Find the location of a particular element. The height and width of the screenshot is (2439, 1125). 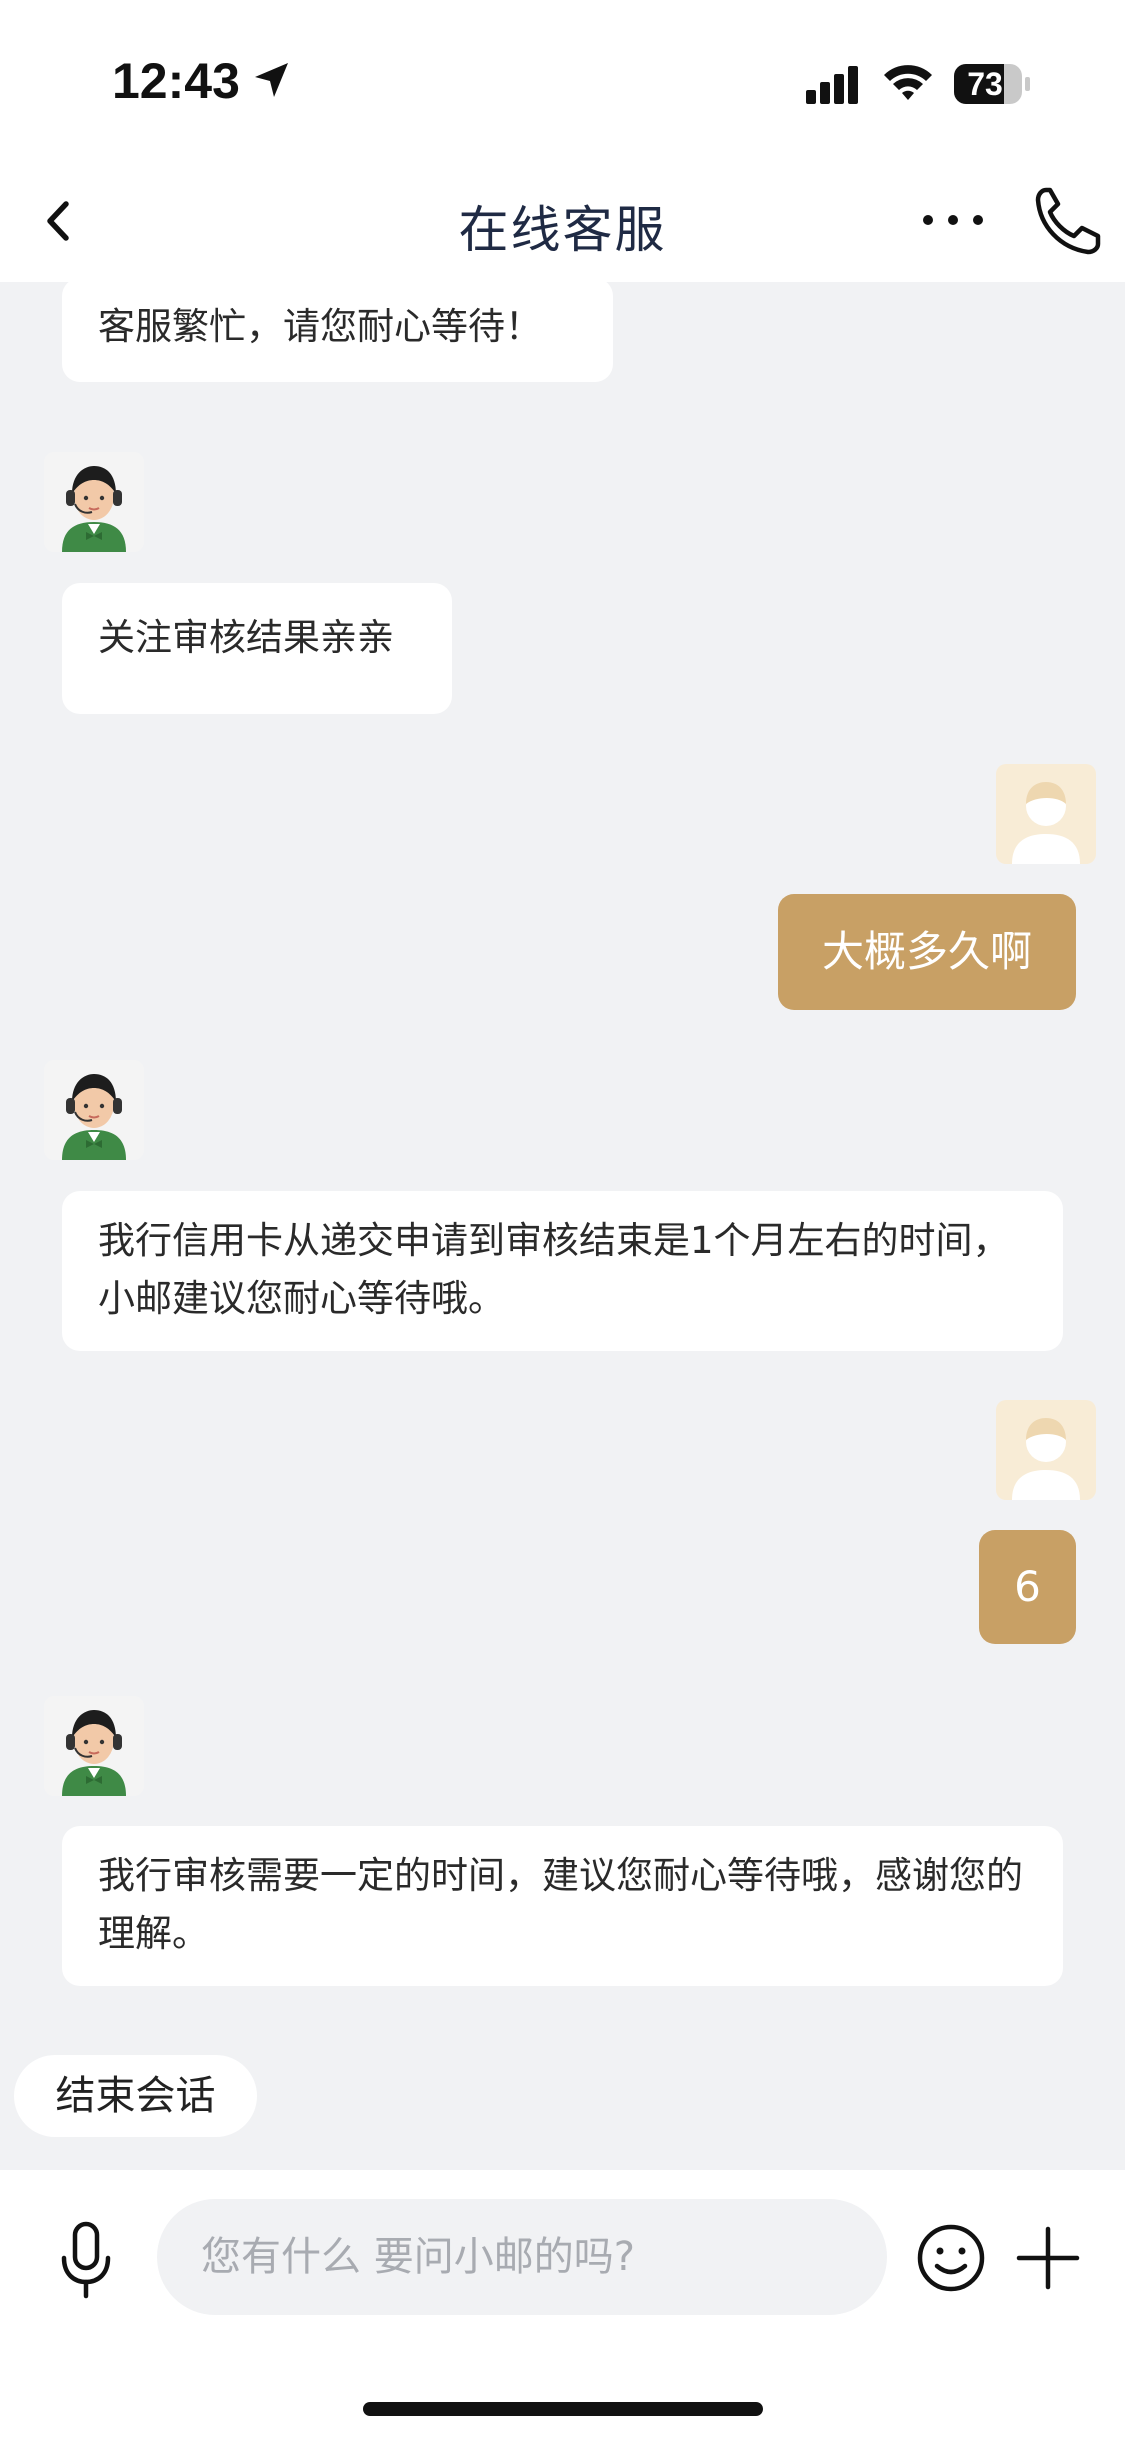

plus-icon is located at coordinates (1048, 2258).